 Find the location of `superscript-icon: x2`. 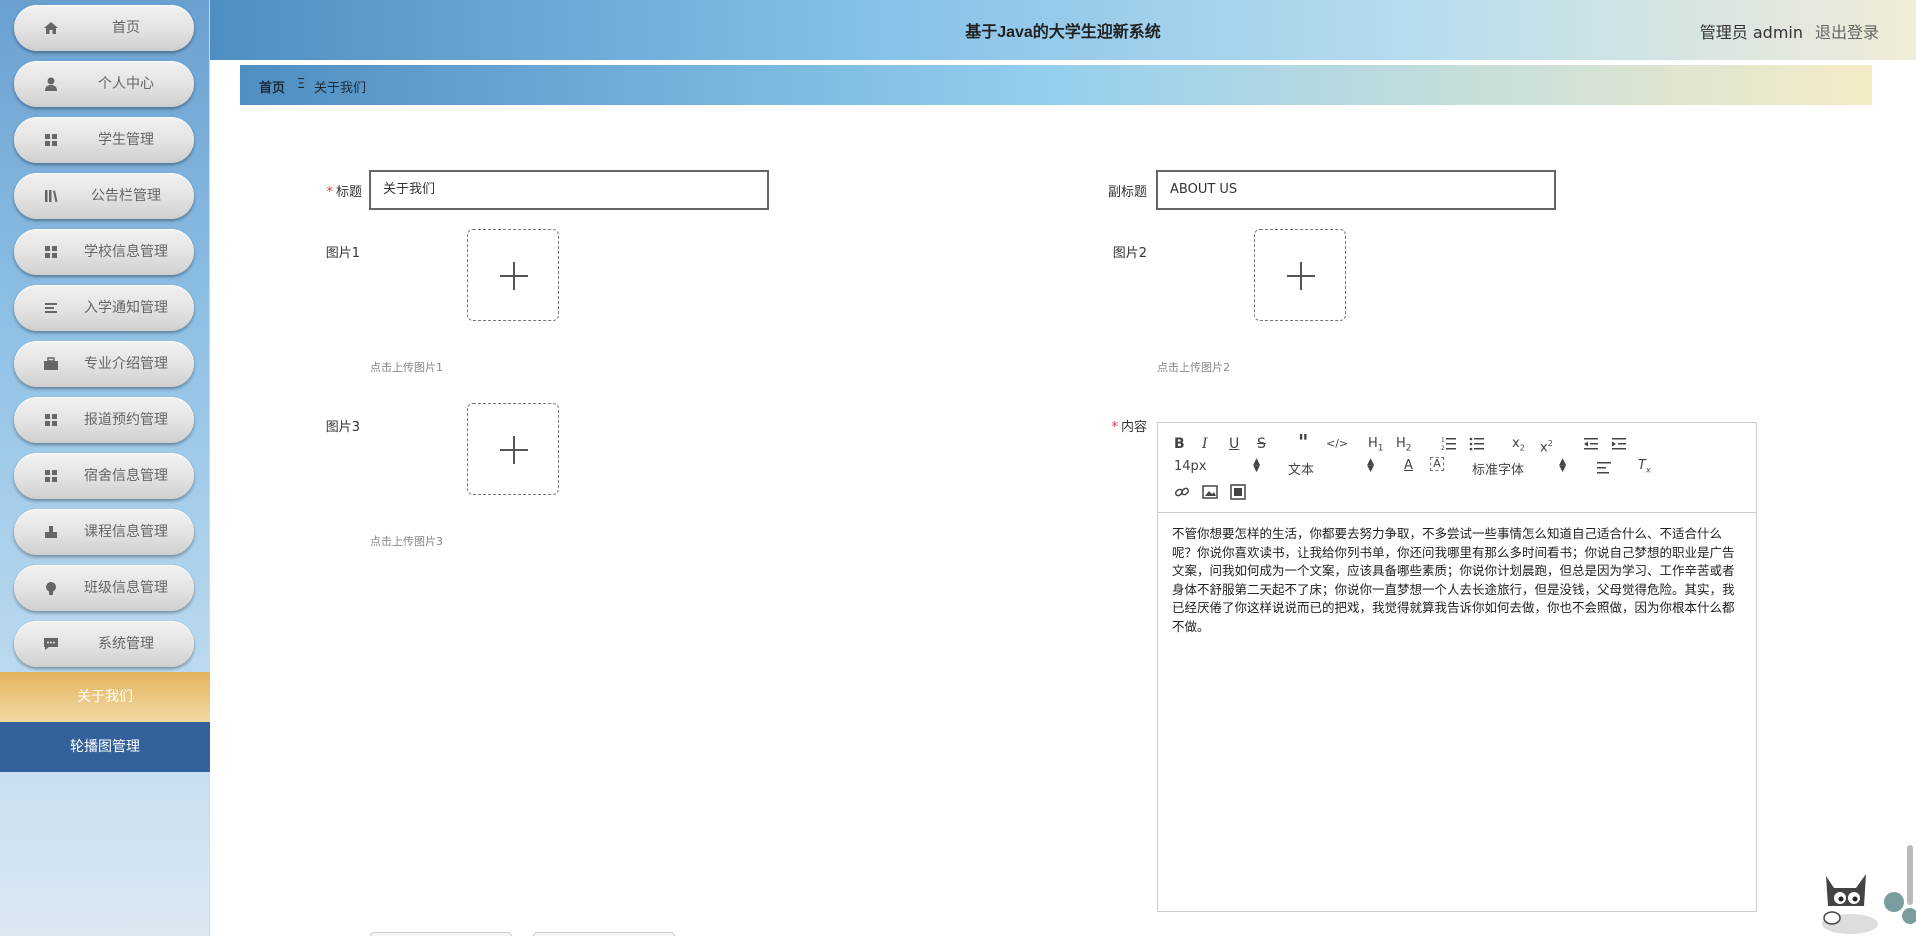

superscript-icon: x2 is located at coordinates (1546, 446).